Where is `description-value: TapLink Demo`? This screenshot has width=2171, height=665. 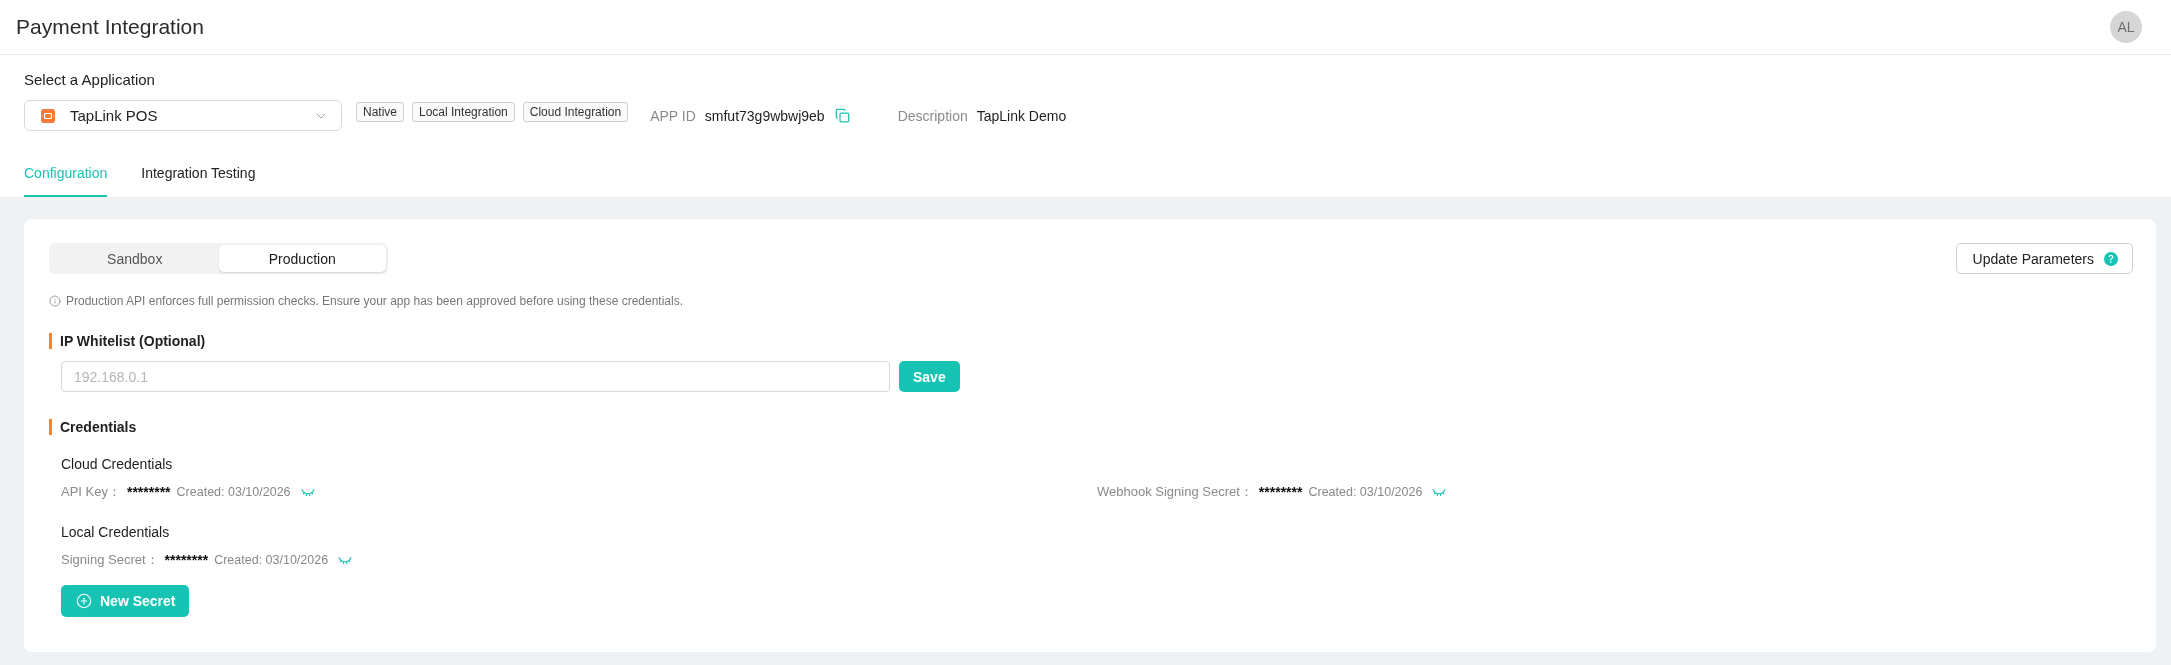
description-value: TapLink Demo is located at coordinates (1021, 115).